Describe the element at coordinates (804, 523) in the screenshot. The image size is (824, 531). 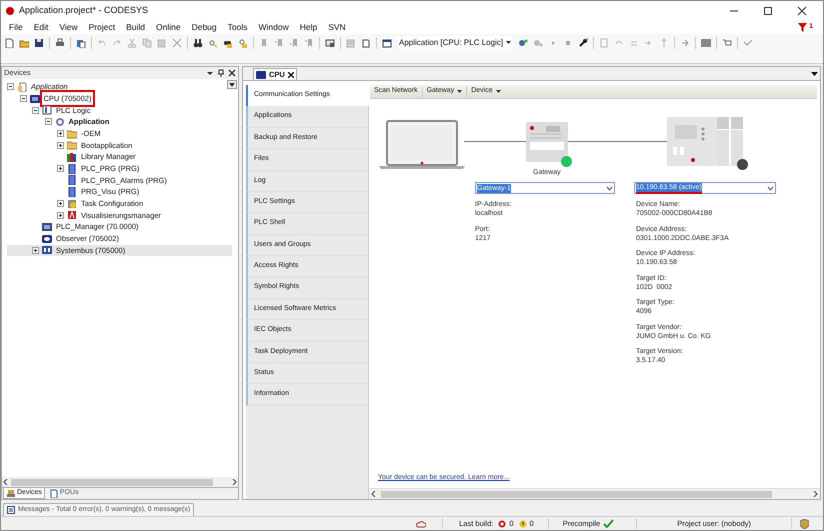
I see `shield-icon` at that location.